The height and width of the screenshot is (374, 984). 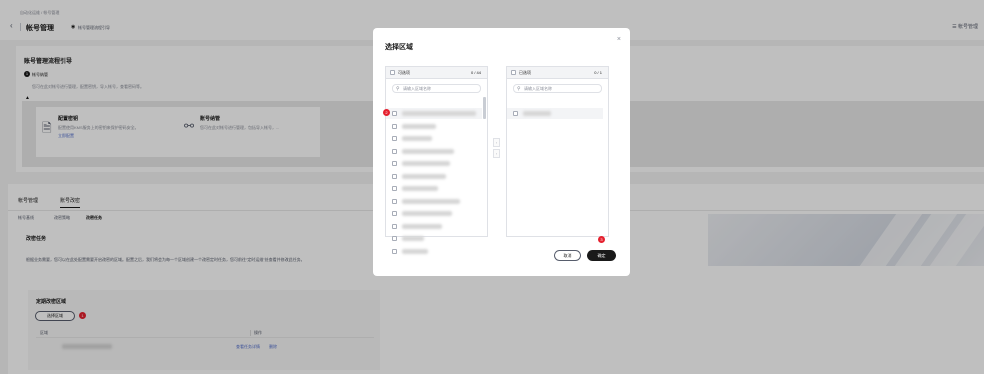 What do you see at coordinates (567, 255) in the screenshot?
I see `cancel-button: 取消` at bounding box center [567, 255].